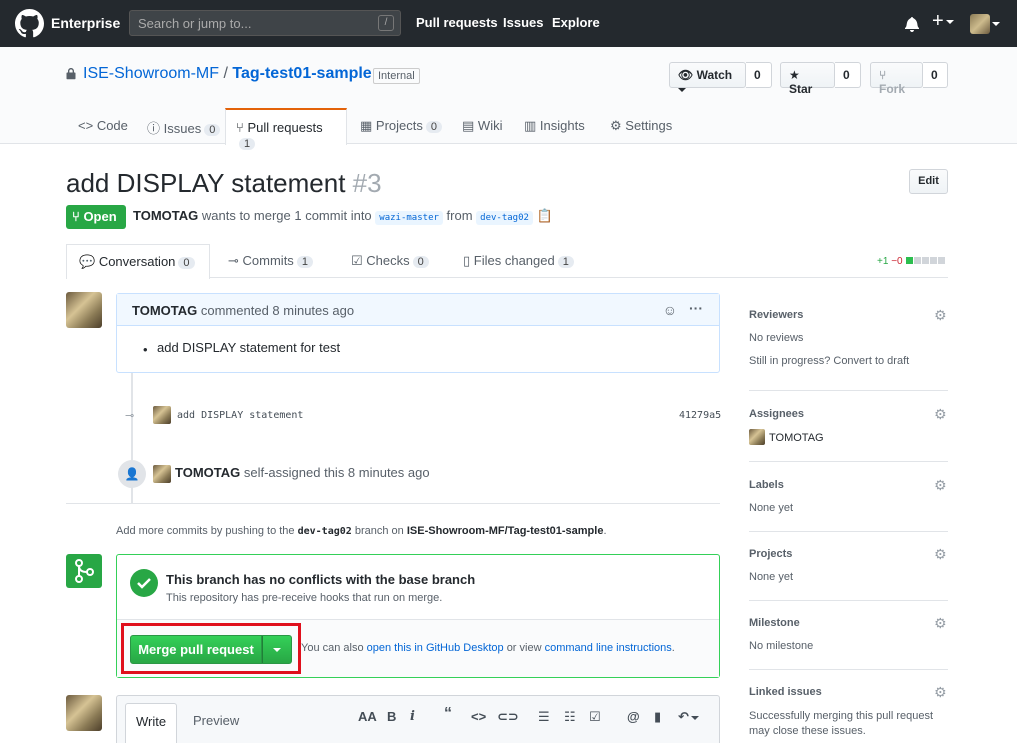 The height and width of the screenshot is (743, 1017). What do you see at coordinates (391, 716) in the screenshot?
I see `bold-icon: B` at bounding box center [391, 716].